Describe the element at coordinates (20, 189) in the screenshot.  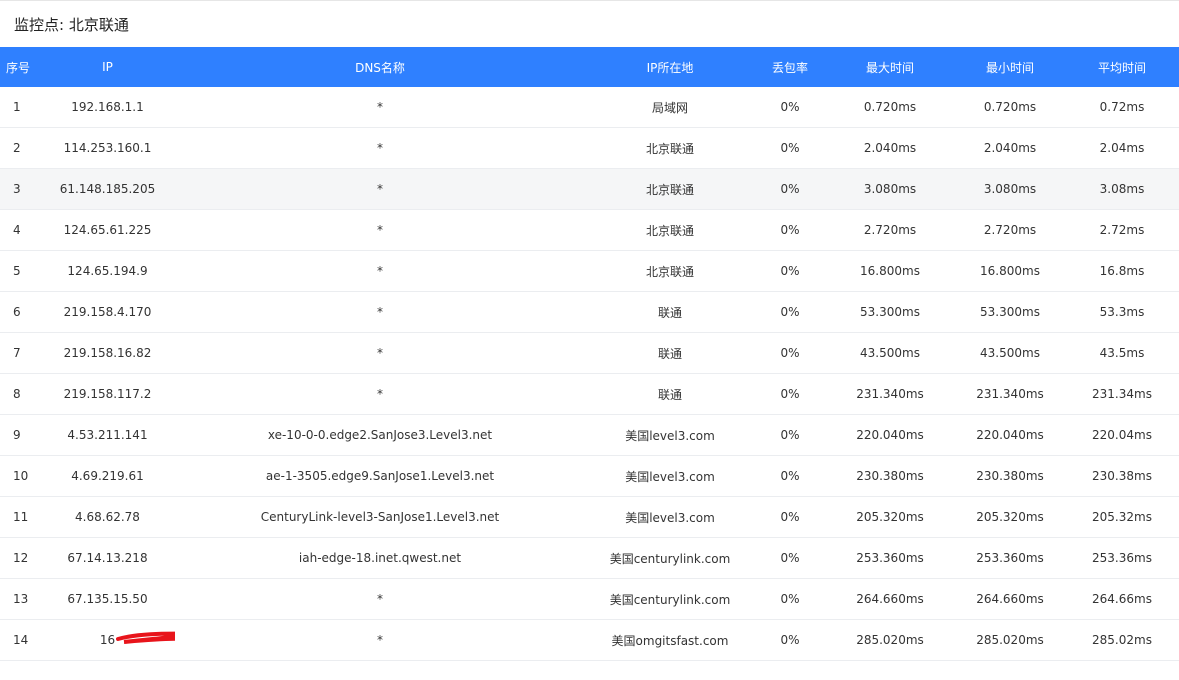
I see `hop-cell: 3` at that location.